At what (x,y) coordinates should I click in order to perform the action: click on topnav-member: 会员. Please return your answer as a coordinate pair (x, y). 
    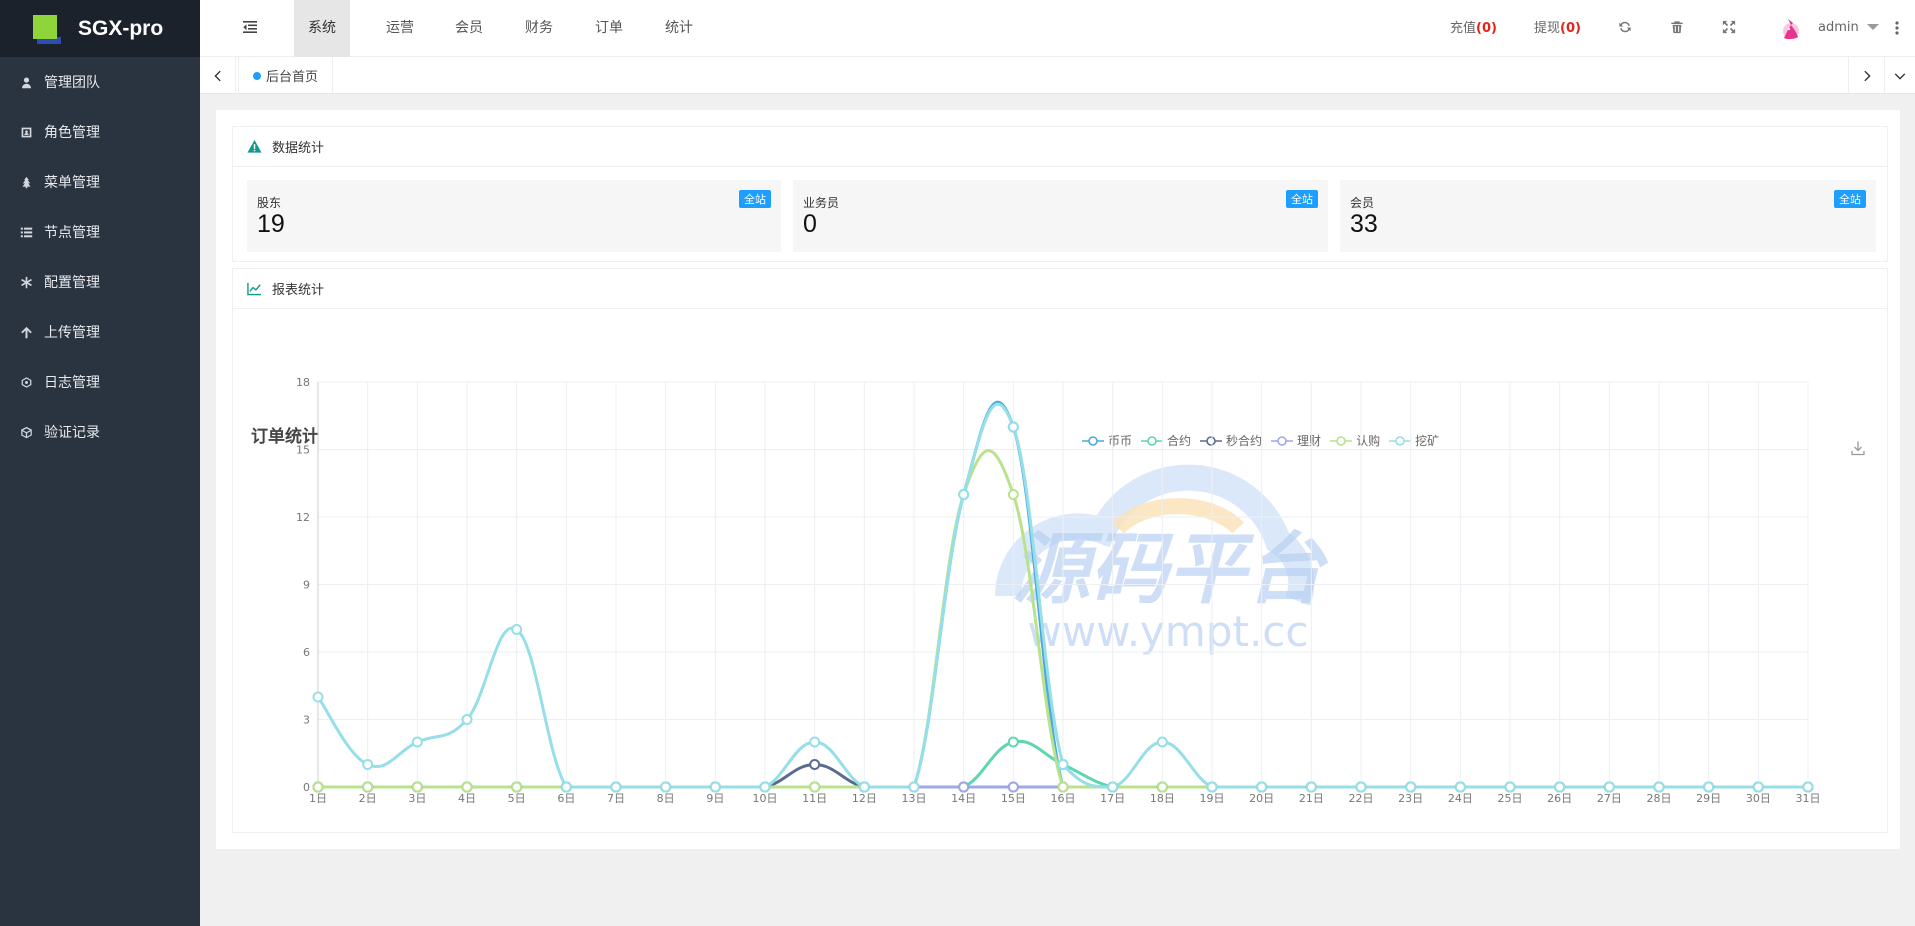
    Looking at the image, I should click on (469, 28).